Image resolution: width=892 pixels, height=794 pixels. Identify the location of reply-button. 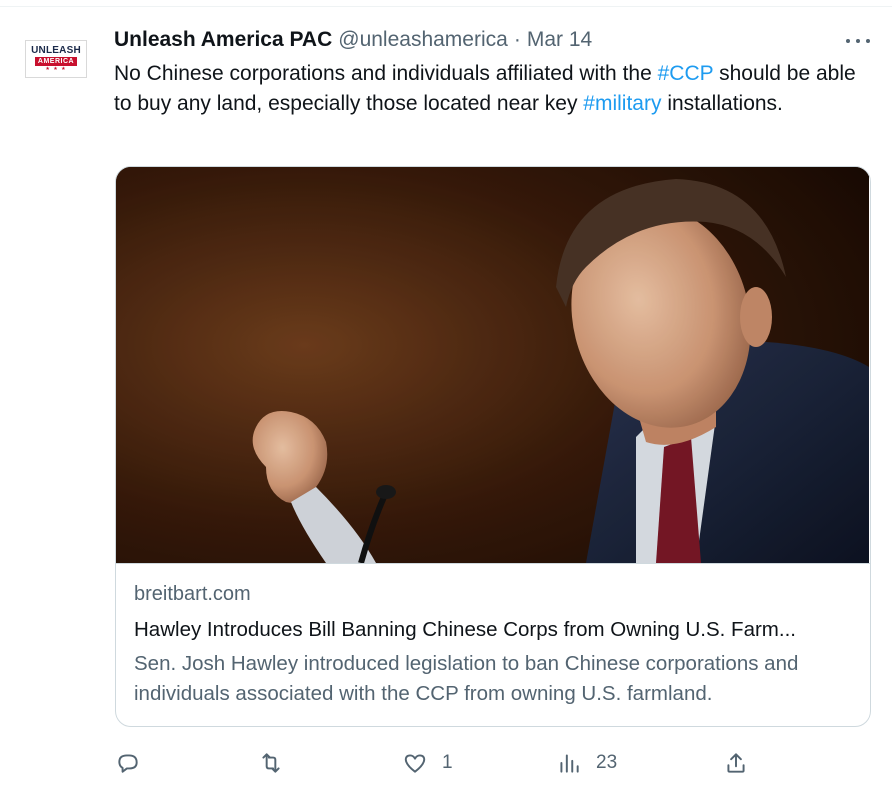
(135, 763).